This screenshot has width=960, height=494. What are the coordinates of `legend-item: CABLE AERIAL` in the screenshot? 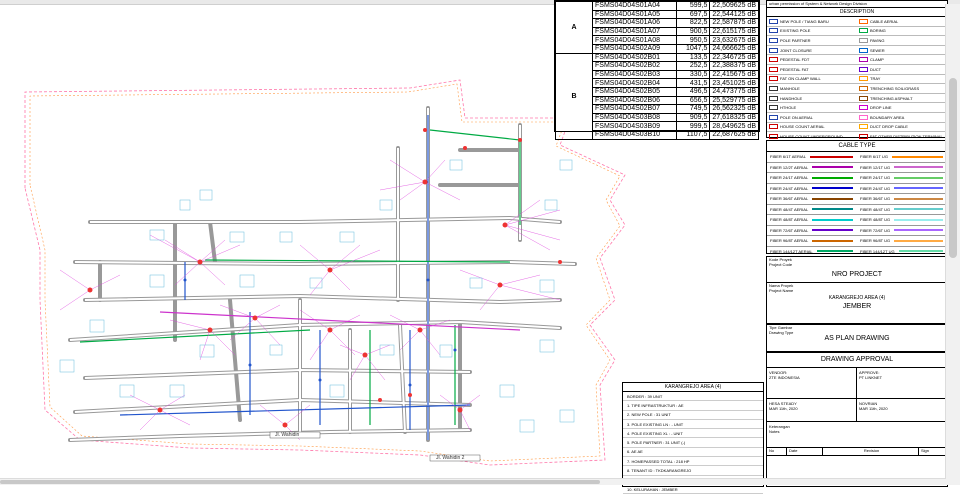 It's located at (902, 22).